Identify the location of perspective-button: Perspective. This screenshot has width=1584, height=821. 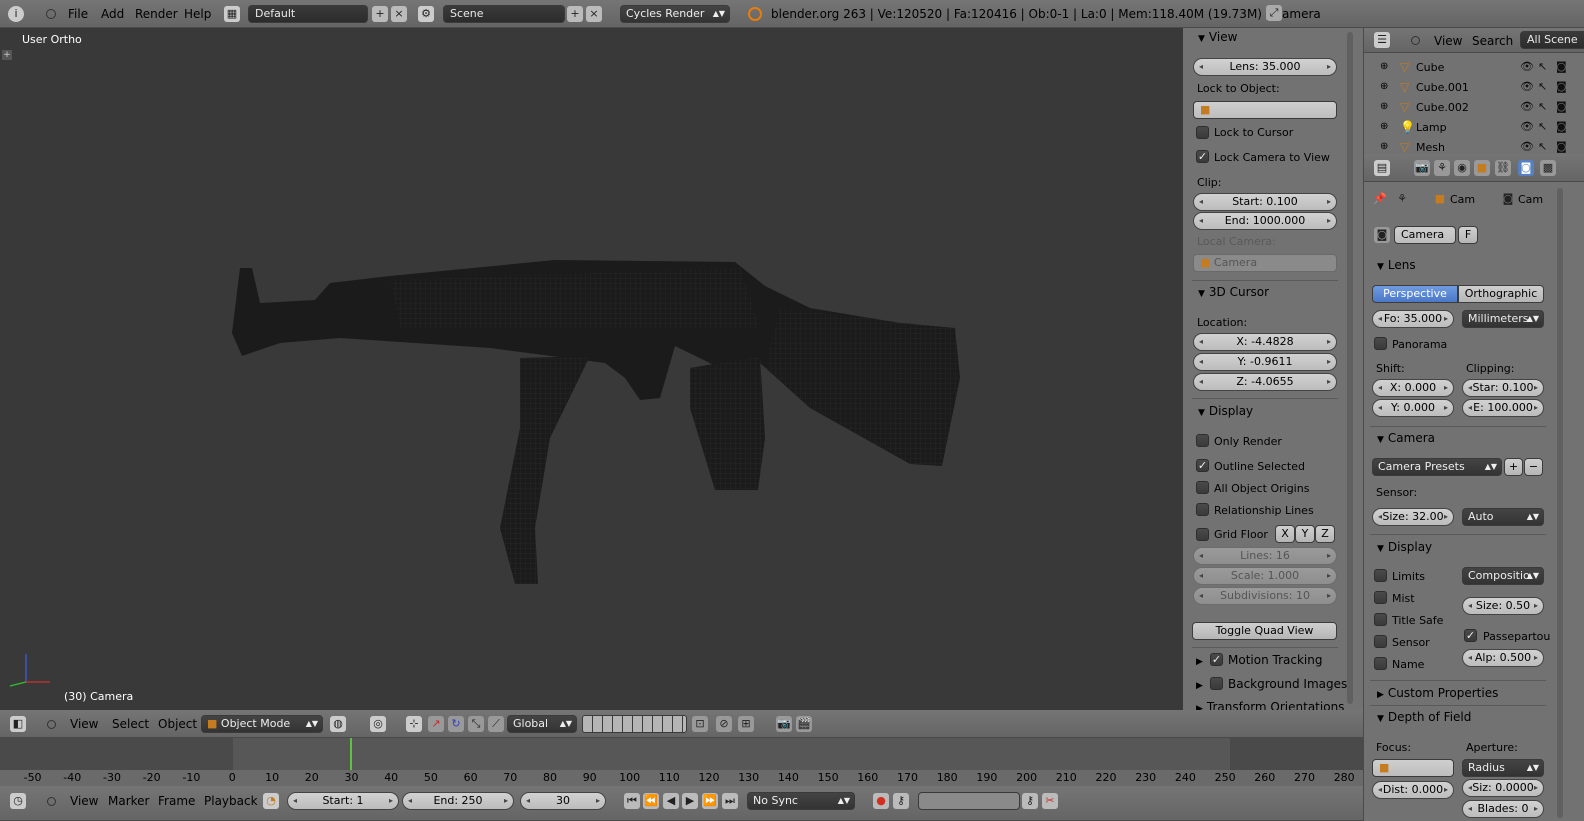
(1415, 294).